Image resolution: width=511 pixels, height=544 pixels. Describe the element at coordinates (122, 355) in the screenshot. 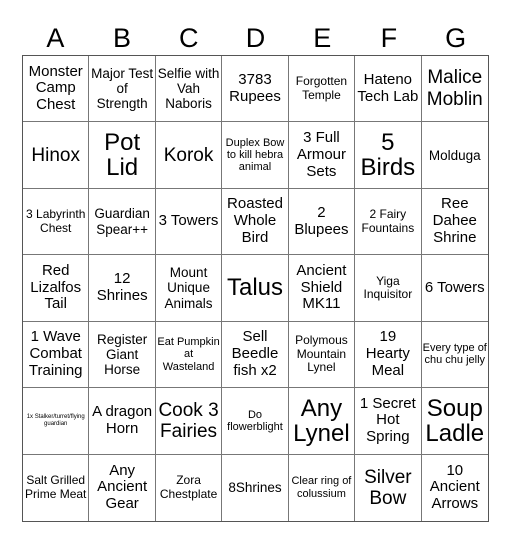

I see `bingo-cell: Register Giant Horse` at that location.